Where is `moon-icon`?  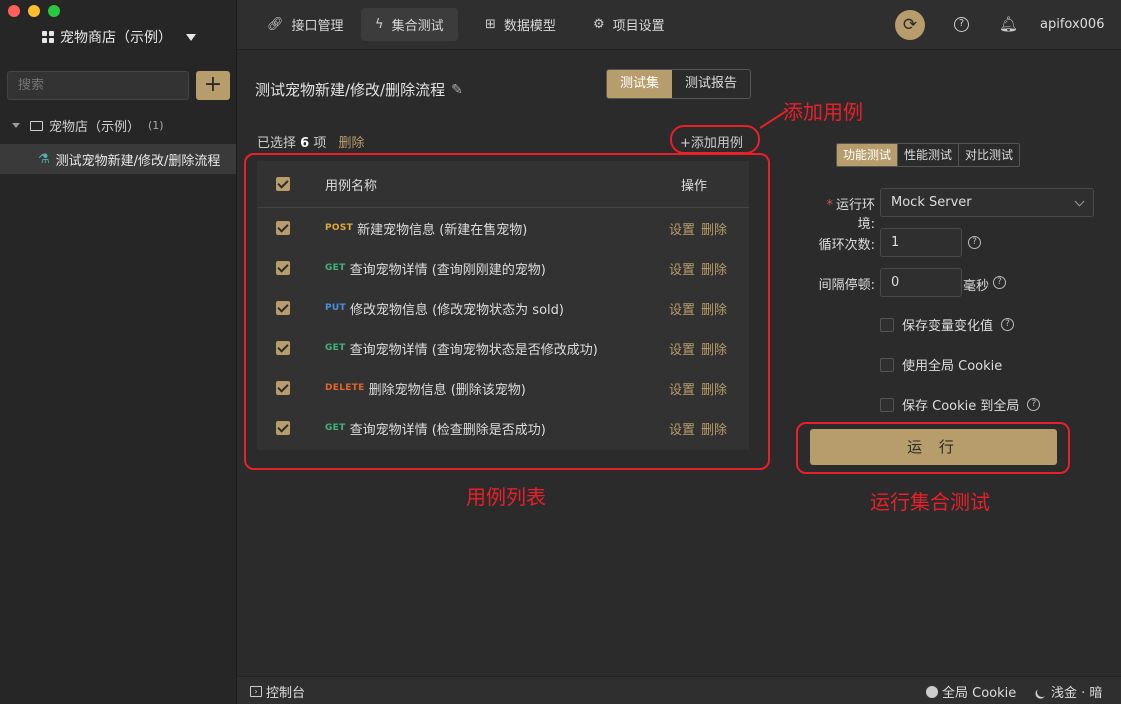
moon-icon is located at coordinates (1042, 691).